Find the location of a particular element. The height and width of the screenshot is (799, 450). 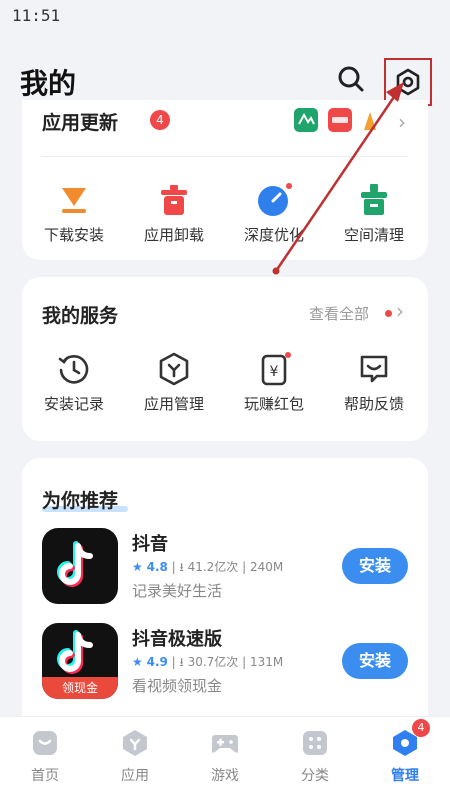

optimize-icon is located at coordinates (275, 199).